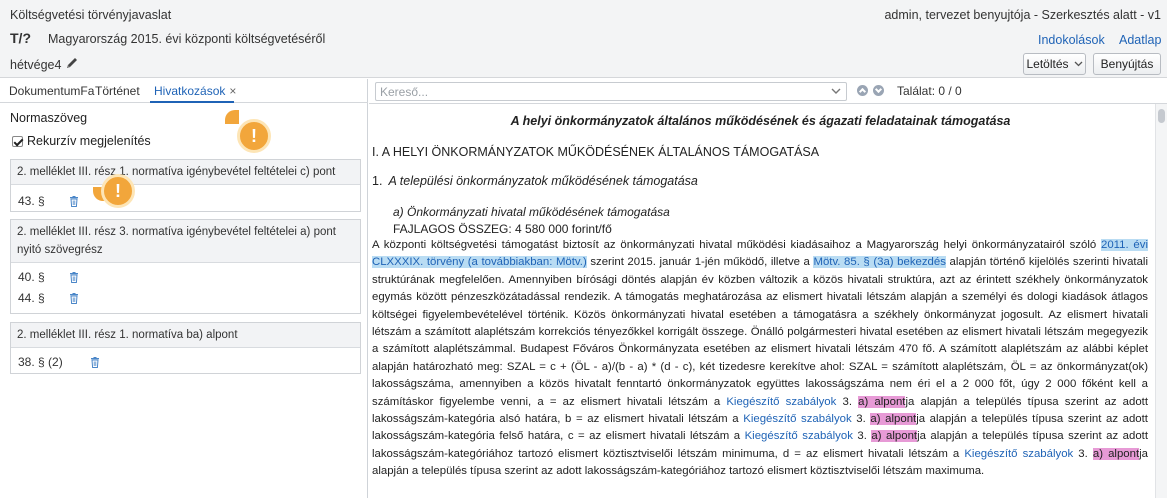 Image resolution: width=1167 pixels, height=498 pixels. I want to click on law-reference-highlight: Mötv. 85. § (3a) bekezdés, so click(879, 262).